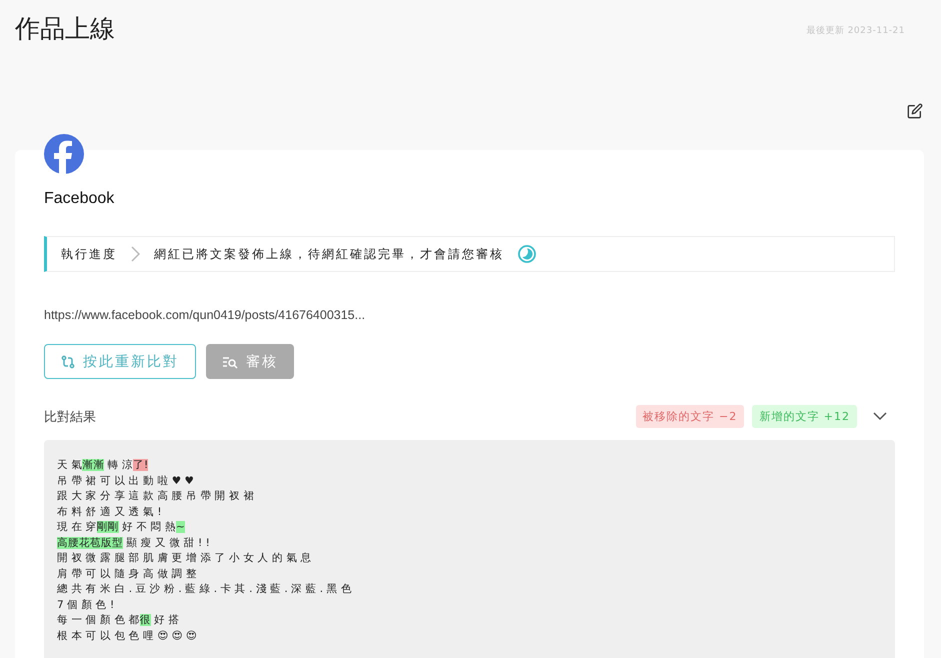  Describe the element at coordinates (86, 605) in the screenshot. I see `diff-line: 7 個 顏 色 !` at that location.